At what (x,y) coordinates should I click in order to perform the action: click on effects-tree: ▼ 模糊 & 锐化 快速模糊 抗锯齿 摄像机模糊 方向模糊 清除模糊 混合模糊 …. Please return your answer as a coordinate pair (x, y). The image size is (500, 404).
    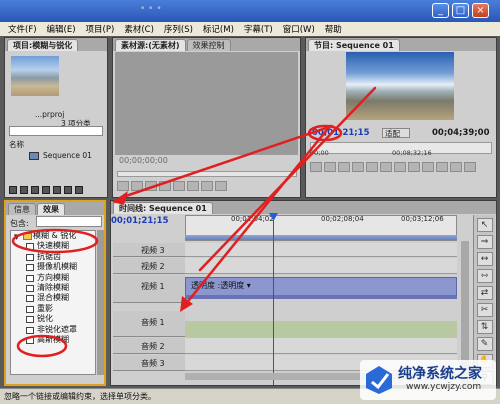
    Looking at the image, I should click on (53, 302).